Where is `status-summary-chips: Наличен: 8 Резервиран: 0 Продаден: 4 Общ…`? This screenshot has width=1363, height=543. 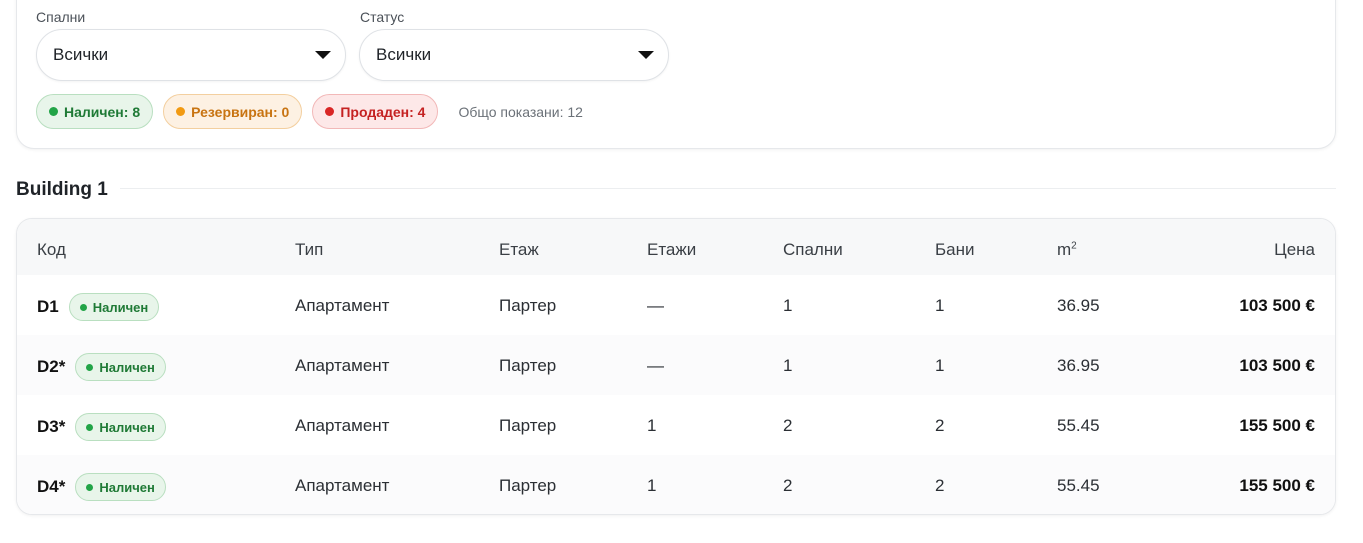 status-summary-chips: Наличен: 8 Резервиран: 0 Продаден: 4 Общ… is located at coordinates (309, 111).